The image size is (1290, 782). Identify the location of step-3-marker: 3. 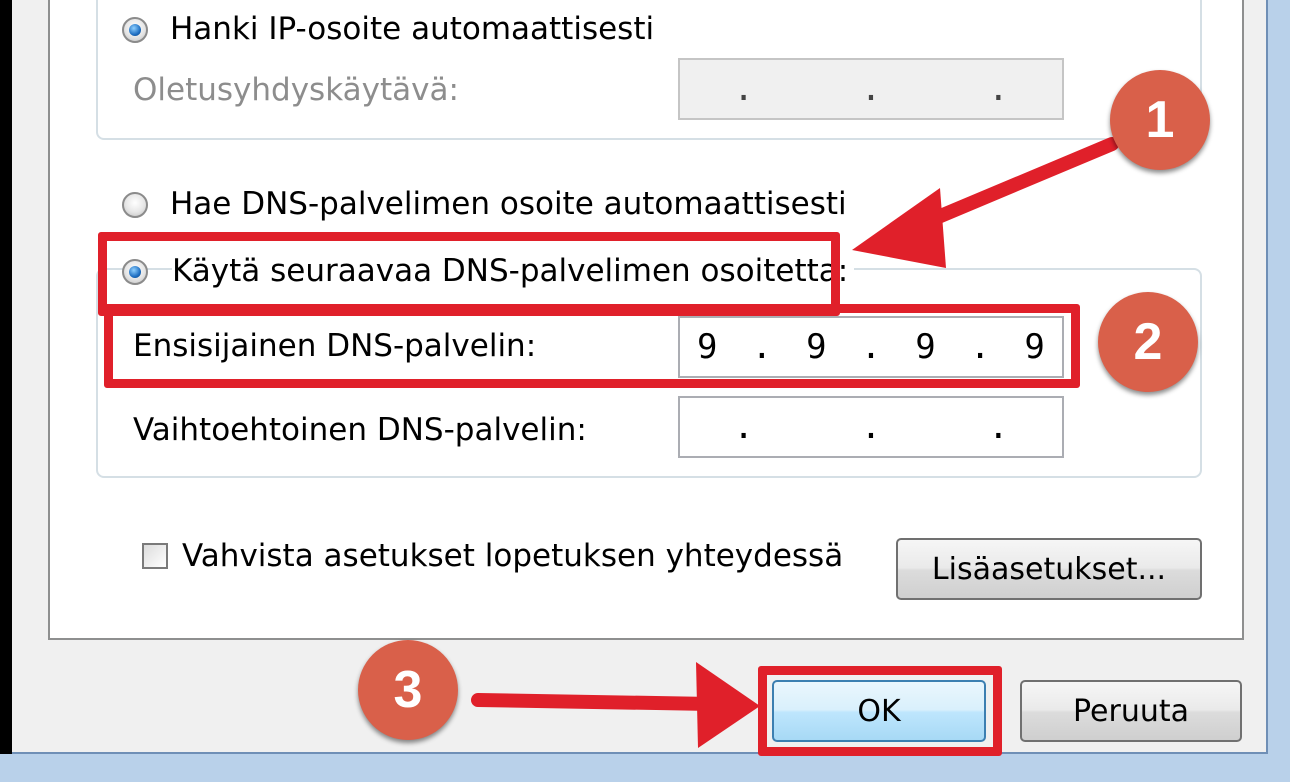
(408, 690).